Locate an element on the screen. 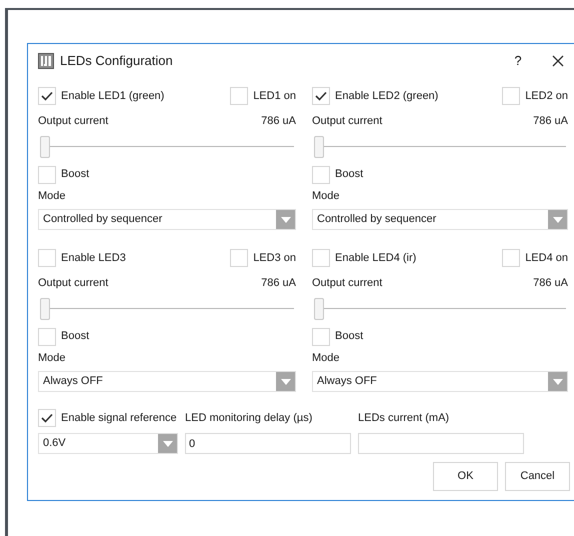 Image resolution: width=574 pixels, height=536 pixels. dropdown: 0.6V is located at coordinates (108, 443).